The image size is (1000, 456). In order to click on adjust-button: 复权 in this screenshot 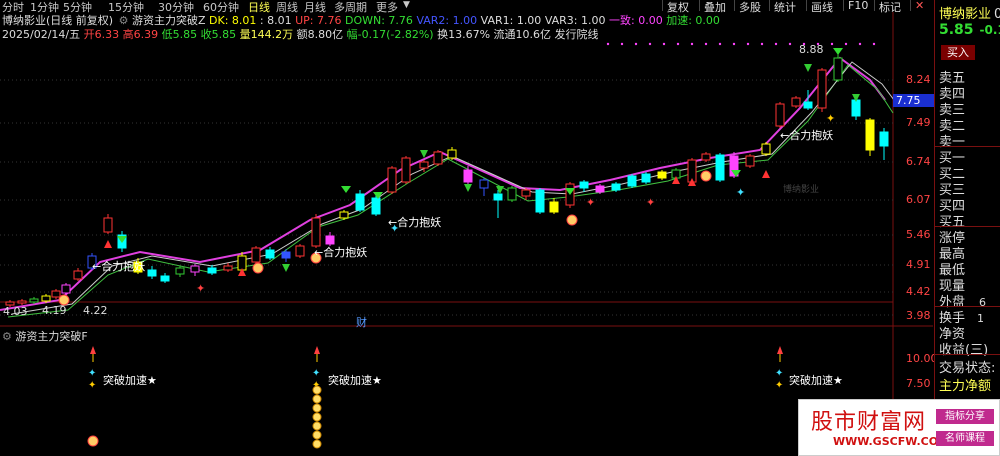, I will do `click(677, 7)`.